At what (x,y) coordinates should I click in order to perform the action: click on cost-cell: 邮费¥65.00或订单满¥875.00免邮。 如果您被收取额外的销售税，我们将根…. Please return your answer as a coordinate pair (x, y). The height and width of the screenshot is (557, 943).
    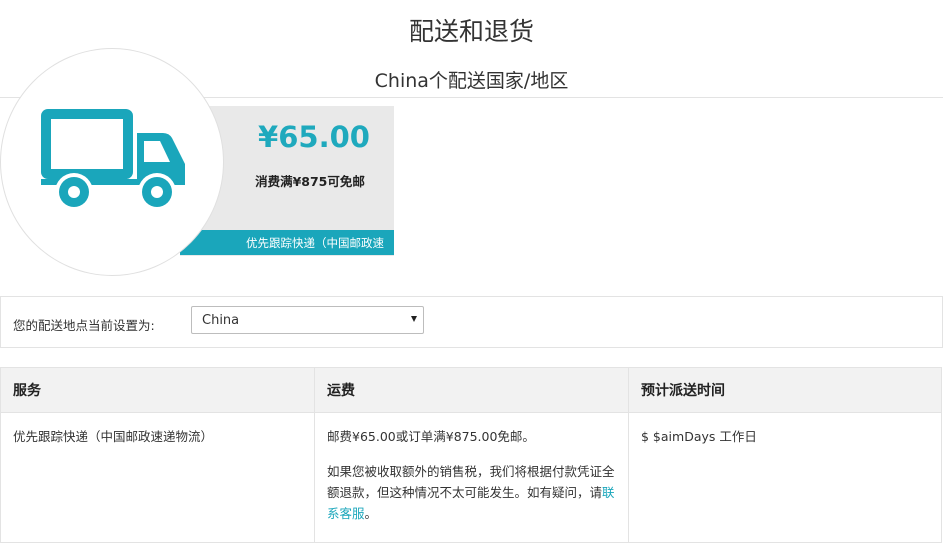
    Looking at the image, I should click on (471, 477).